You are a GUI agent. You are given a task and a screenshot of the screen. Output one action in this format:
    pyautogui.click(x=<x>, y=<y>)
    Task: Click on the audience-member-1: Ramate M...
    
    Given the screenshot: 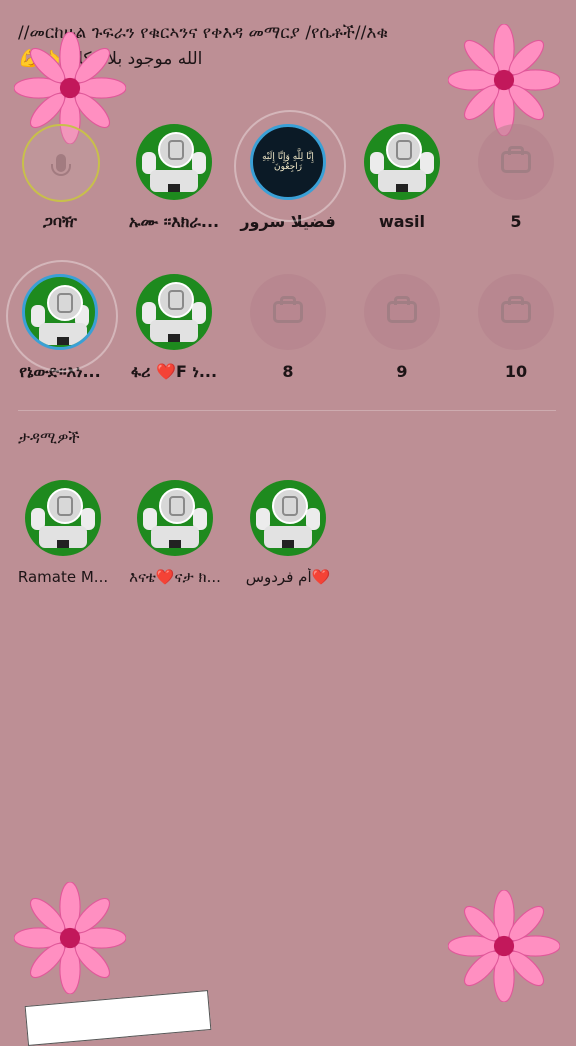 What is the action you would take?
    pyautogui.click(x=63, y=532)
    